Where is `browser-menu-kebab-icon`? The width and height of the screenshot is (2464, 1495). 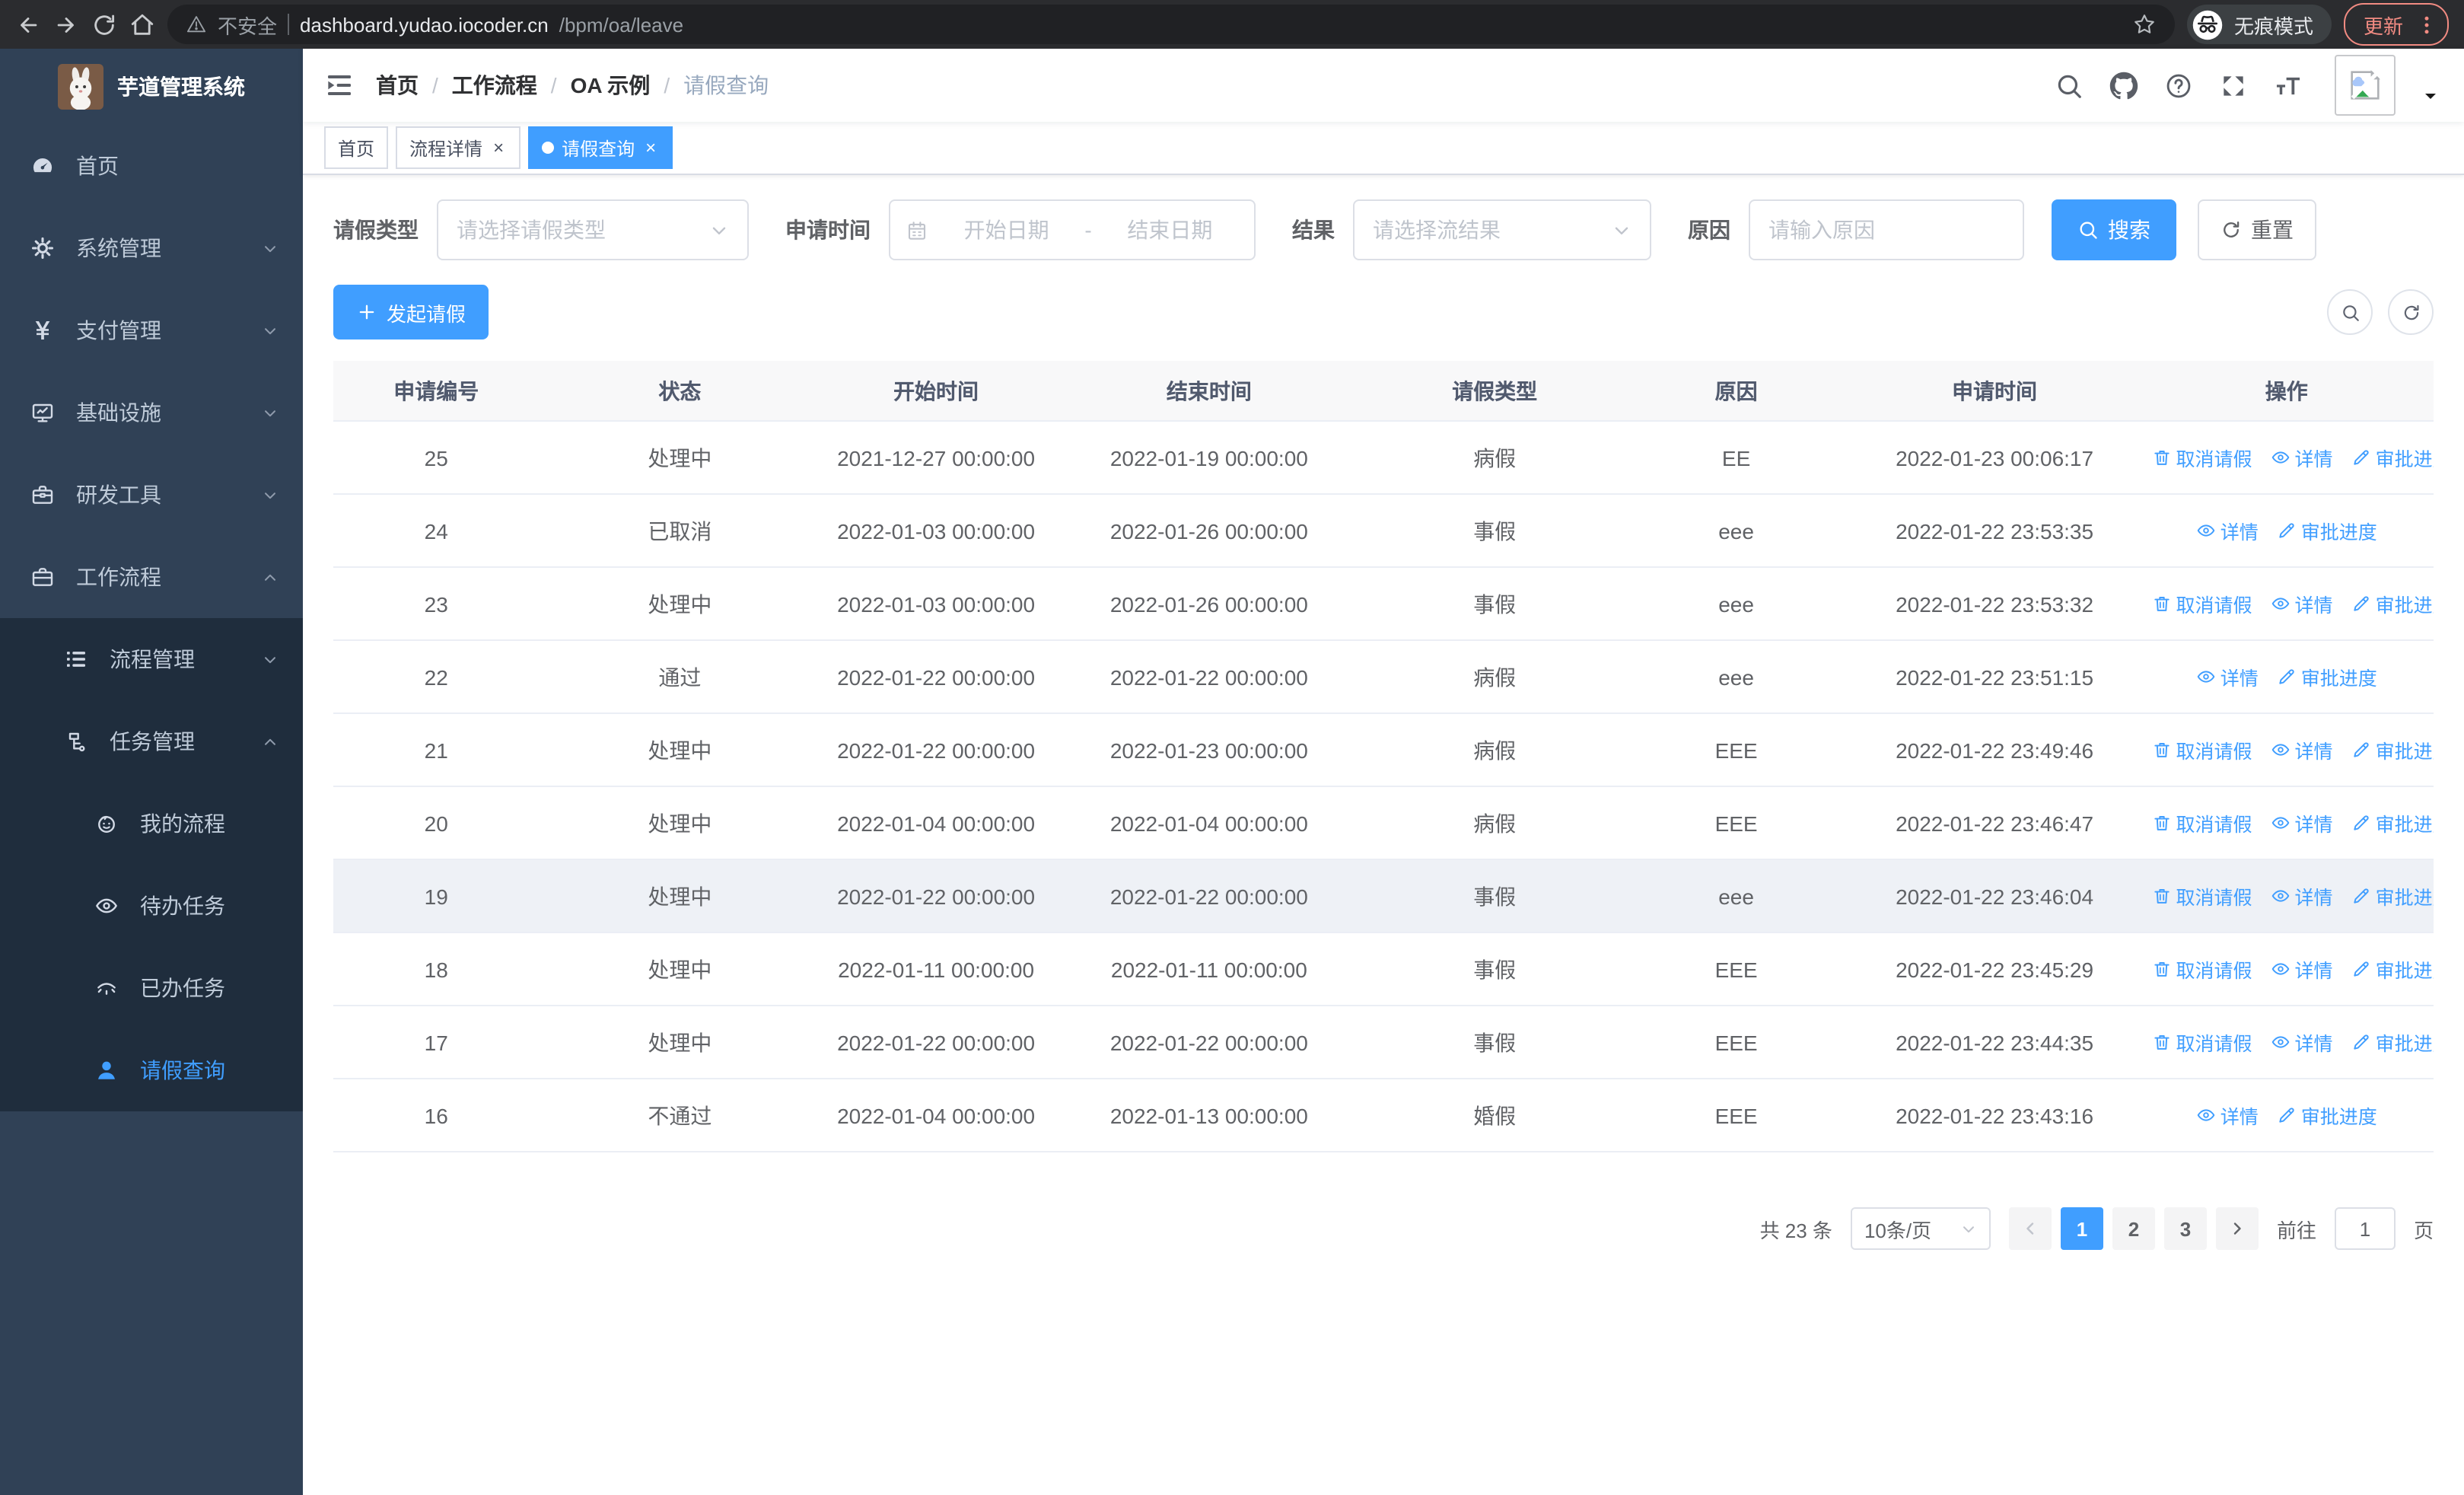 browser-menu-kebab-icon is located at coordinates (2426, 25).